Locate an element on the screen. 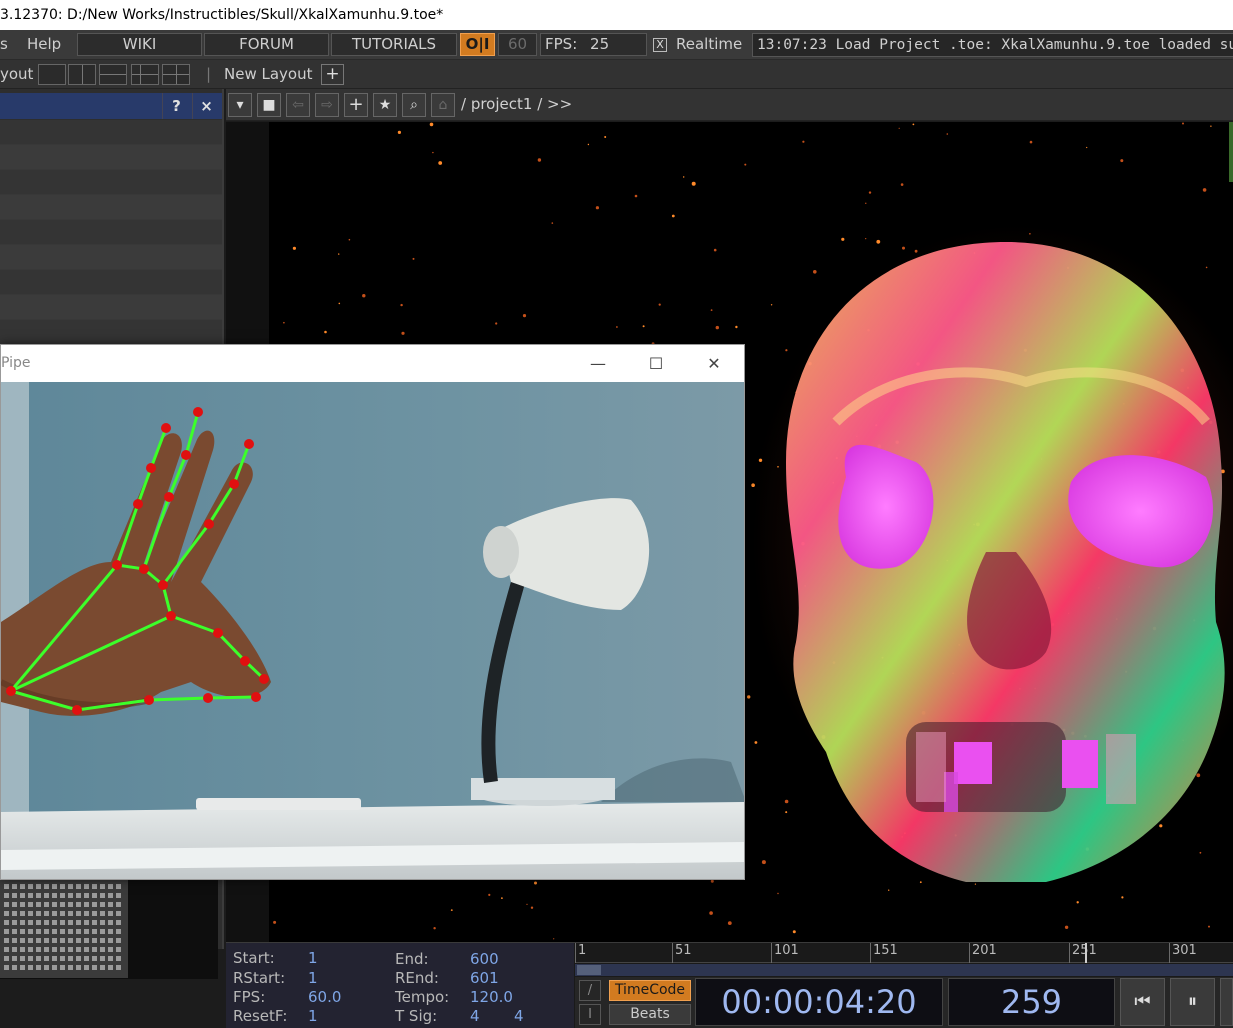 The height and width of the screenshot is (1028, 1233). playhead-marker is located at coordinates (1086, 953).